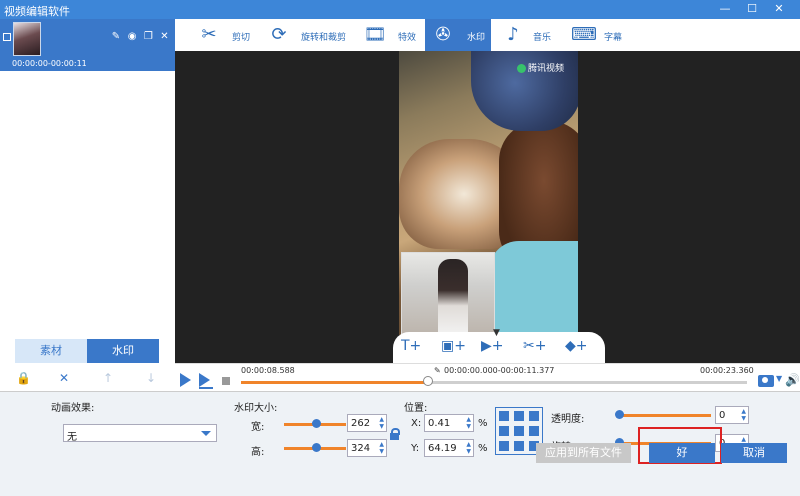 The width and height of the screenshot is (800, 496). Describe the element at coordinates (534, 346) in the screenshot. I see `add-effect-icon: ✂+` at that location.